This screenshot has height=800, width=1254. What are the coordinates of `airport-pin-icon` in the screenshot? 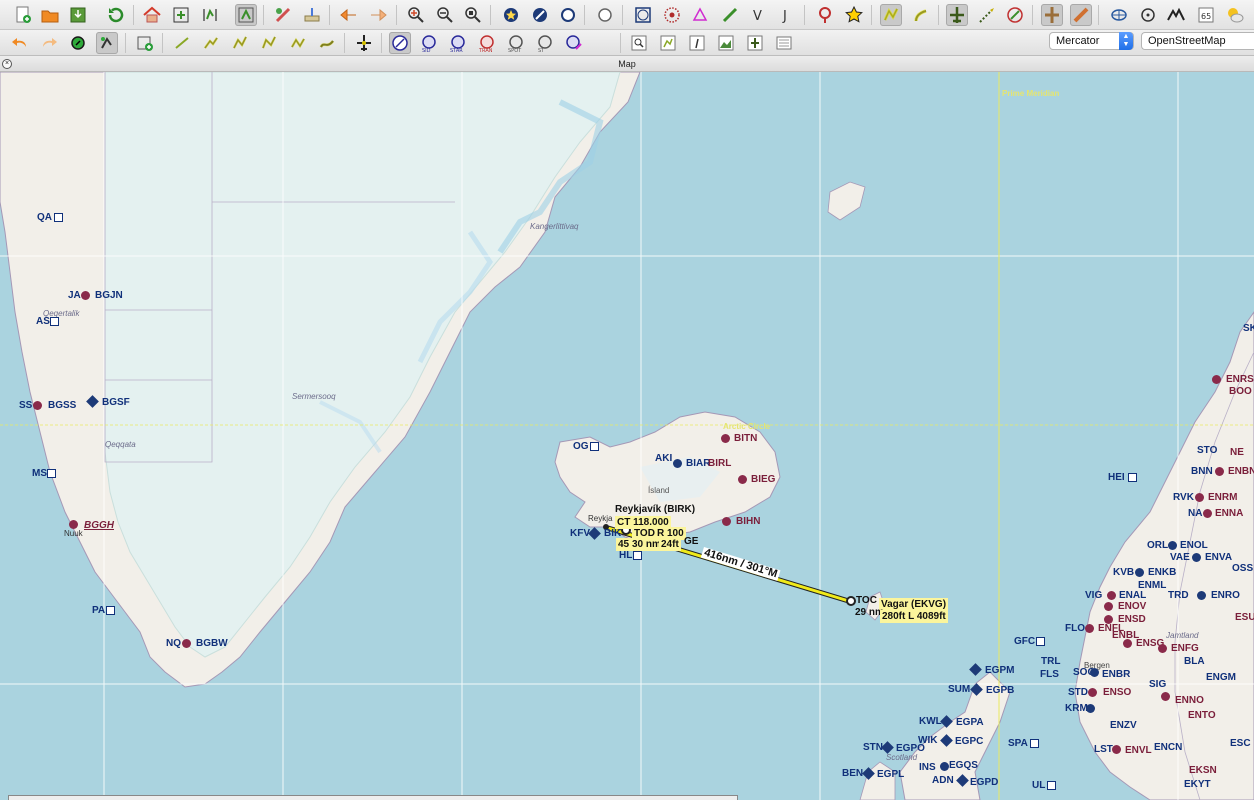 It's located at (283, 15).